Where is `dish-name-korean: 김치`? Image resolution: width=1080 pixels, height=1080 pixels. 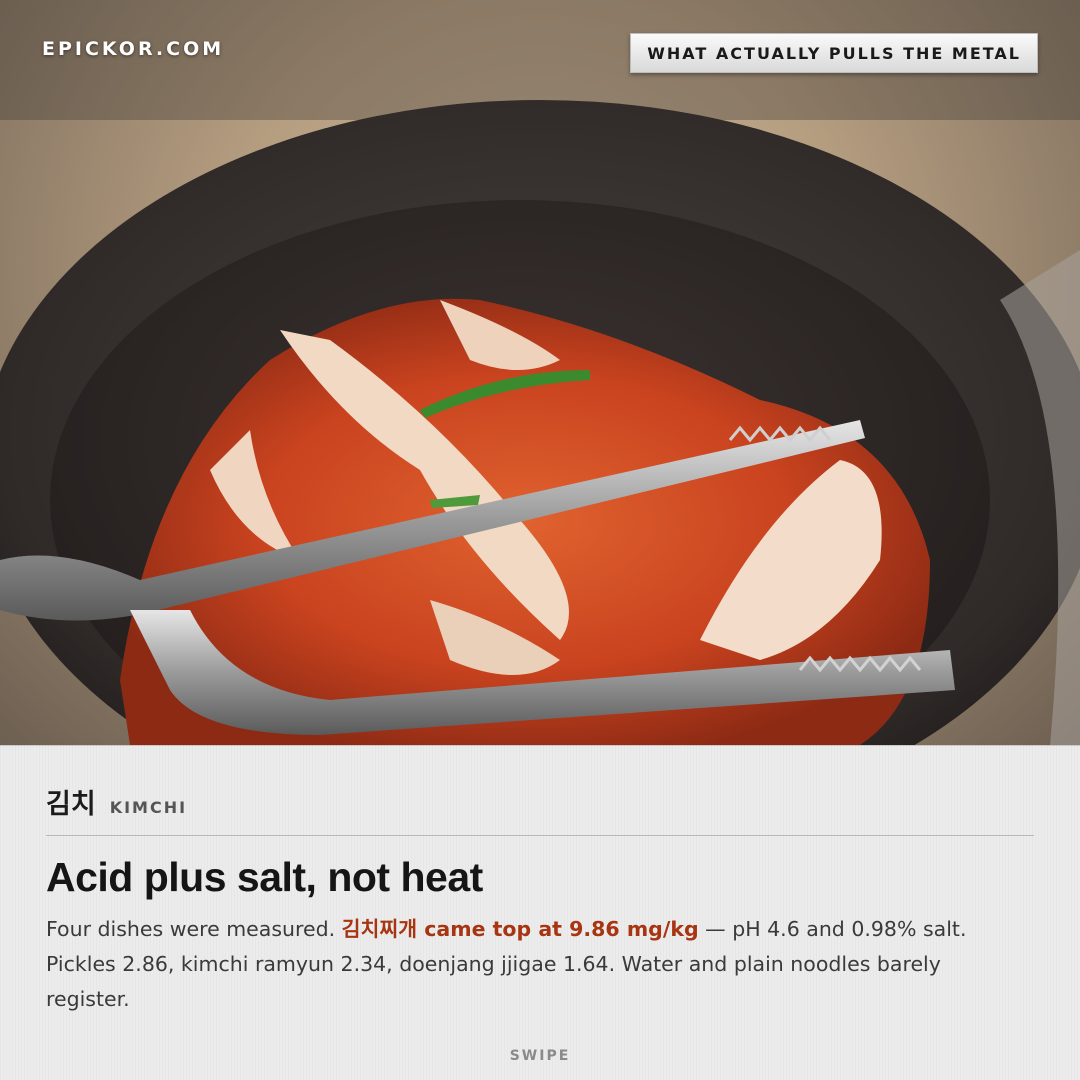 dish-name-korean: 김치 is located at coordinates (71, 804).